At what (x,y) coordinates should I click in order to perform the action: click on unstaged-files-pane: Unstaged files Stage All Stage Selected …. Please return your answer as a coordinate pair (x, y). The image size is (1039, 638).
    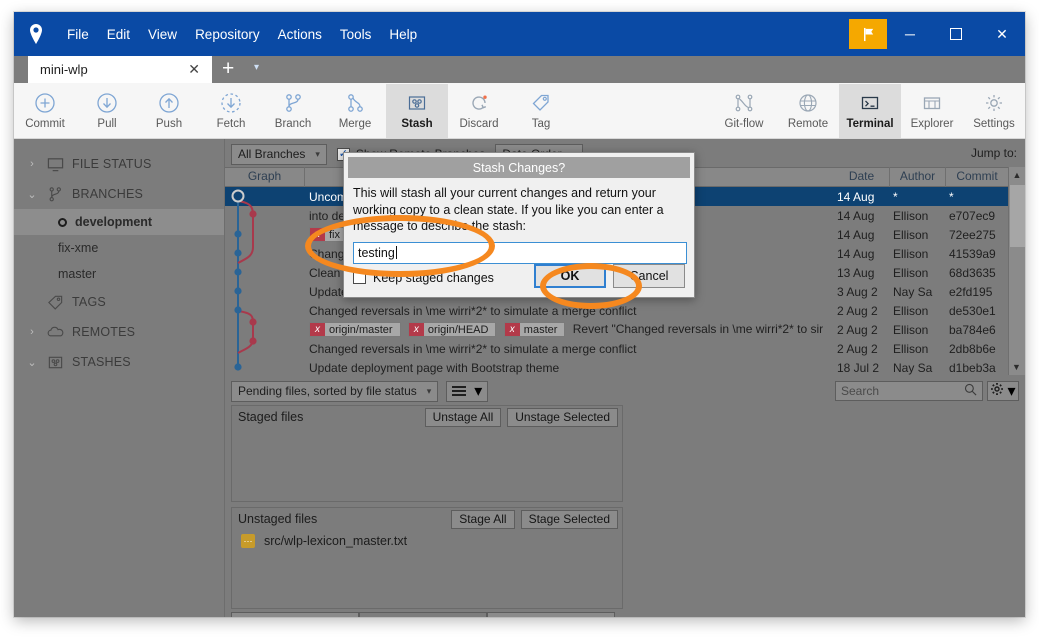
    Looking at the image, I should click on (427, 558).